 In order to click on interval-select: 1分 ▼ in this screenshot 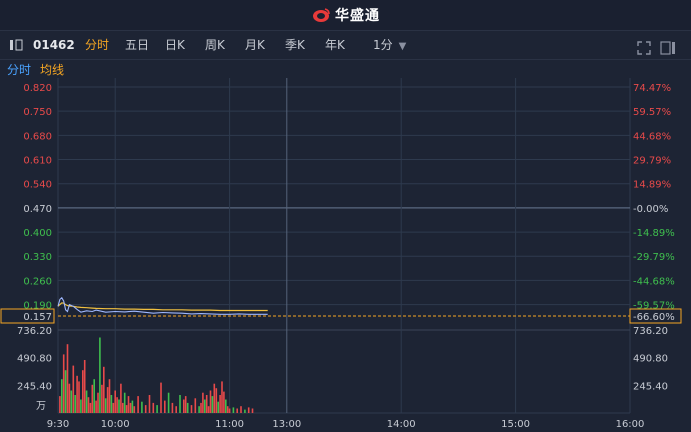, I will do `click(389, 45)`.